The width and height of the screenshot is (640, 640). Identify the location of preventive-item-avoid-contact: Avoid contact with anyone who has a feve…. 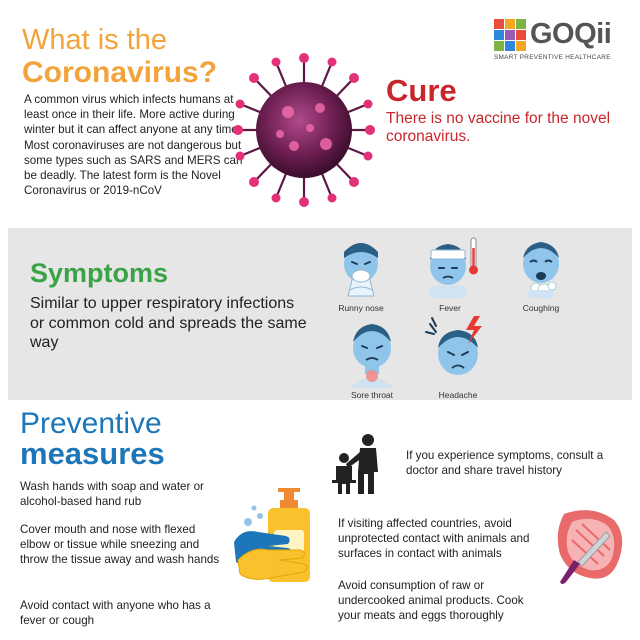
(115, 613).